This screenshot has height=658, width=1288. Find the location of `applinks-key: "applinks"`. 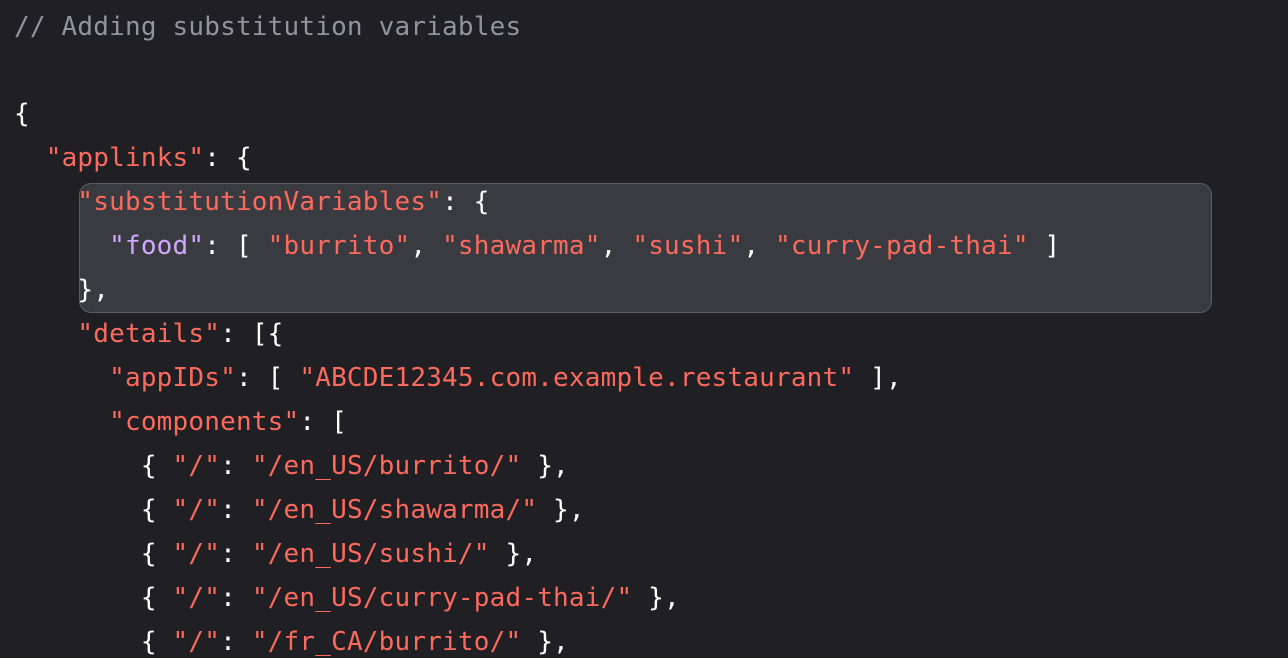

applinks-key: "applinks" is located at coordinates (125, 158).